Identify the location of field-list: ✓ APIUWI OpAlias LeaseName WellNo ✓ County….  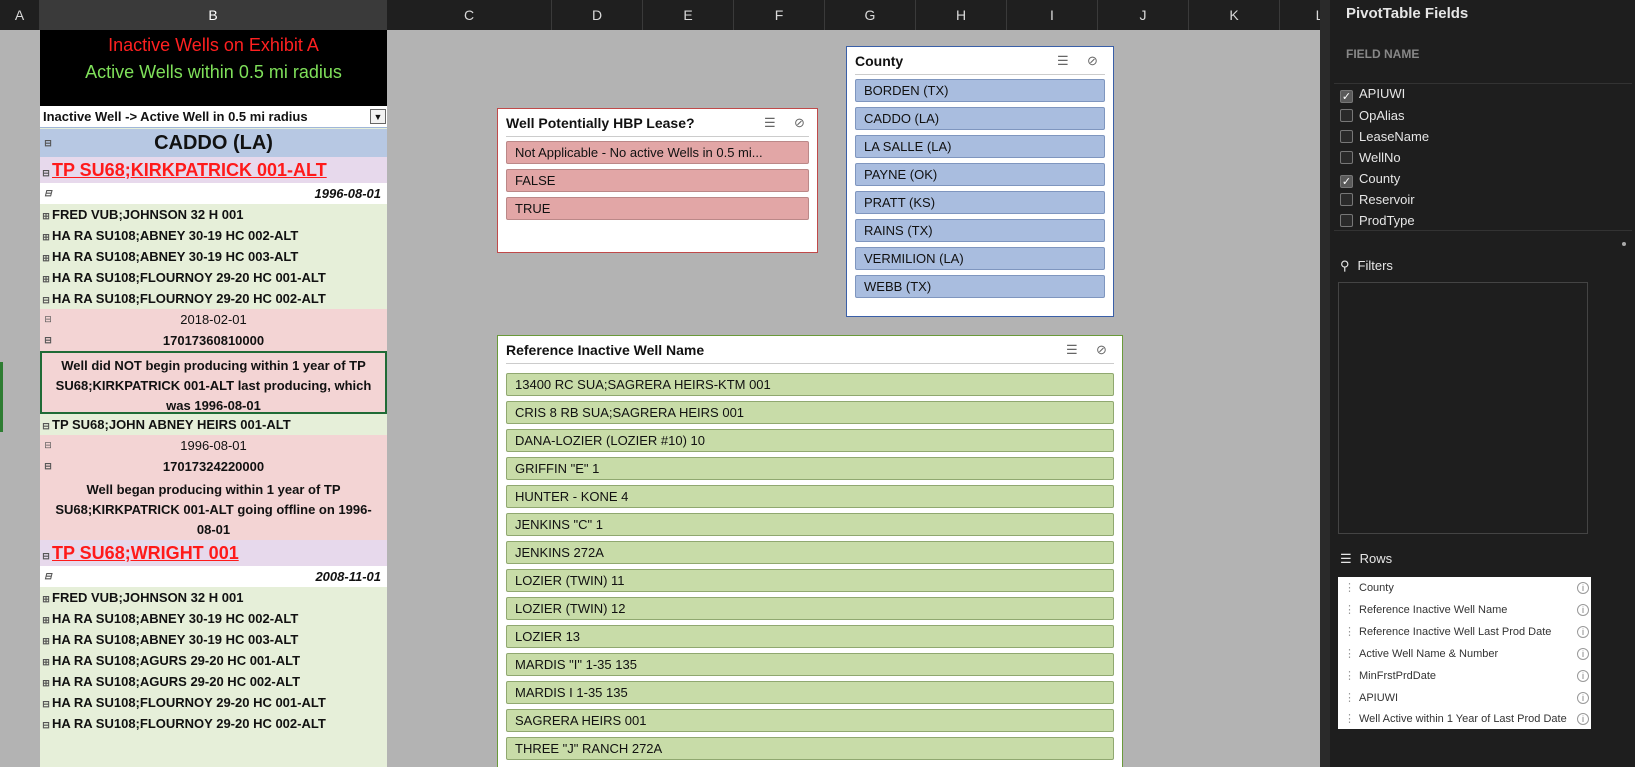
(1483, 157).